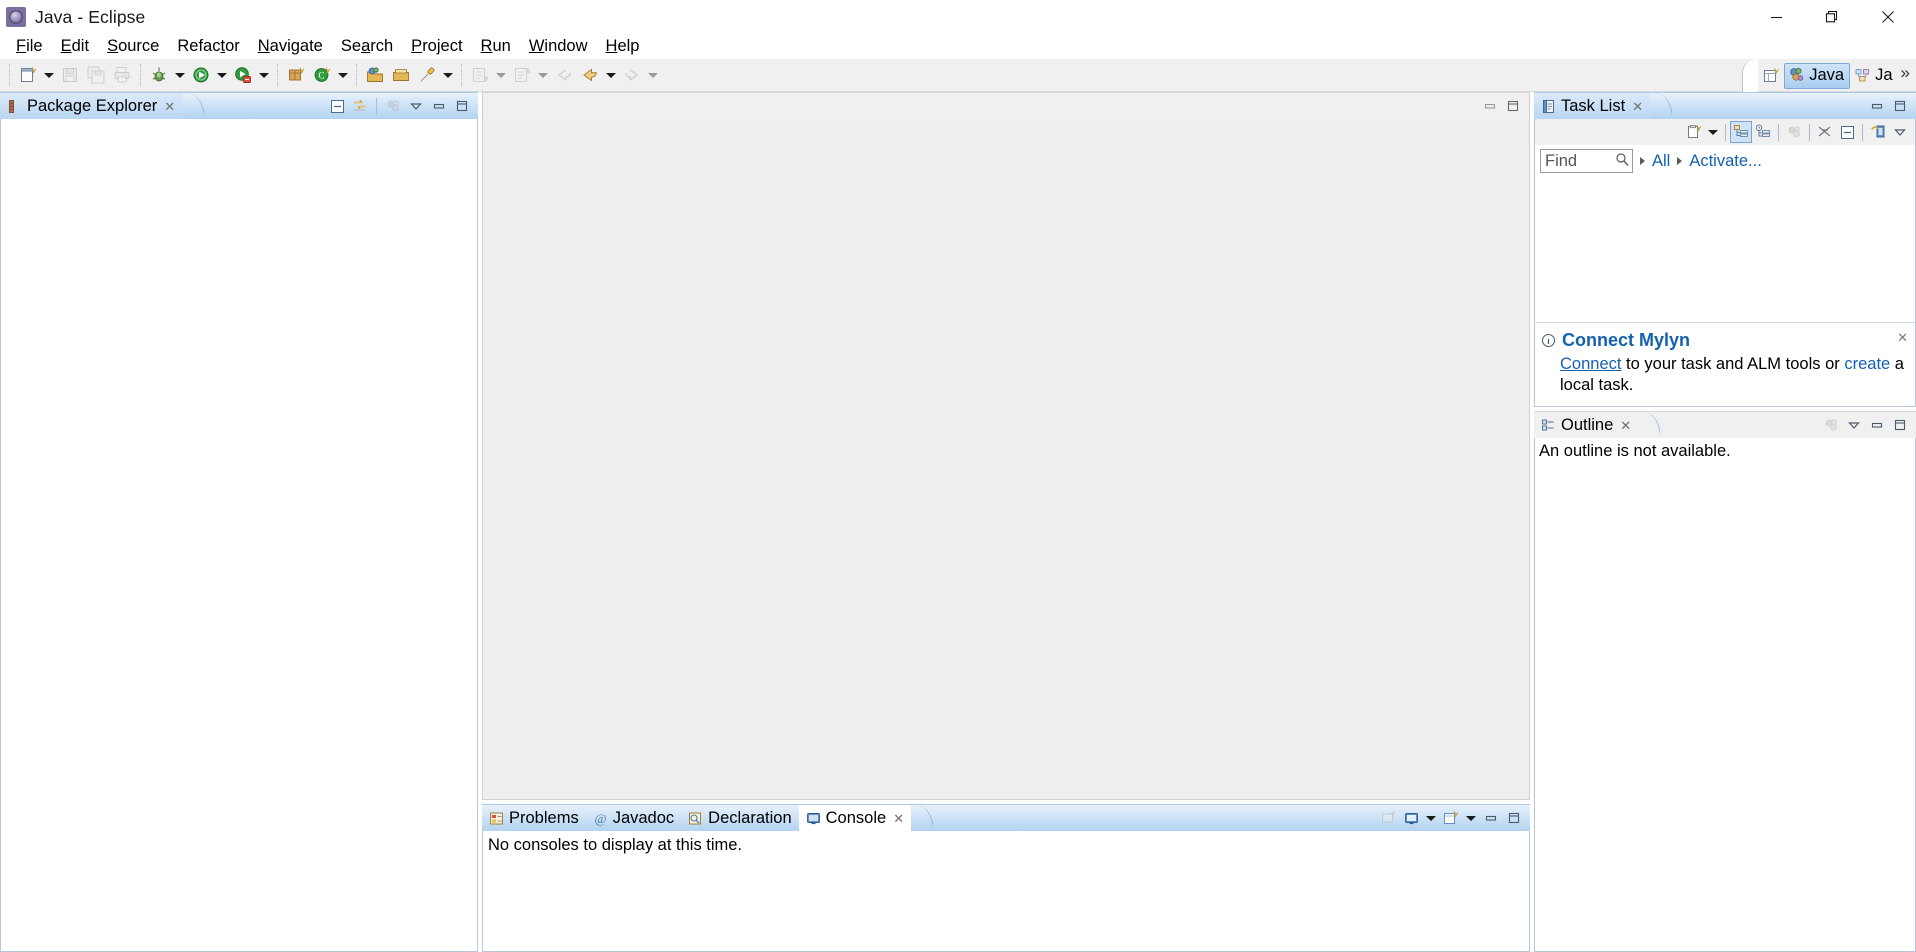 Image resolution: width=1916 pixels, height=952 pixels. Describe the element at coordinates (1741, 132) in the screenshot. I see `categorized-presentation-icon` at that location.